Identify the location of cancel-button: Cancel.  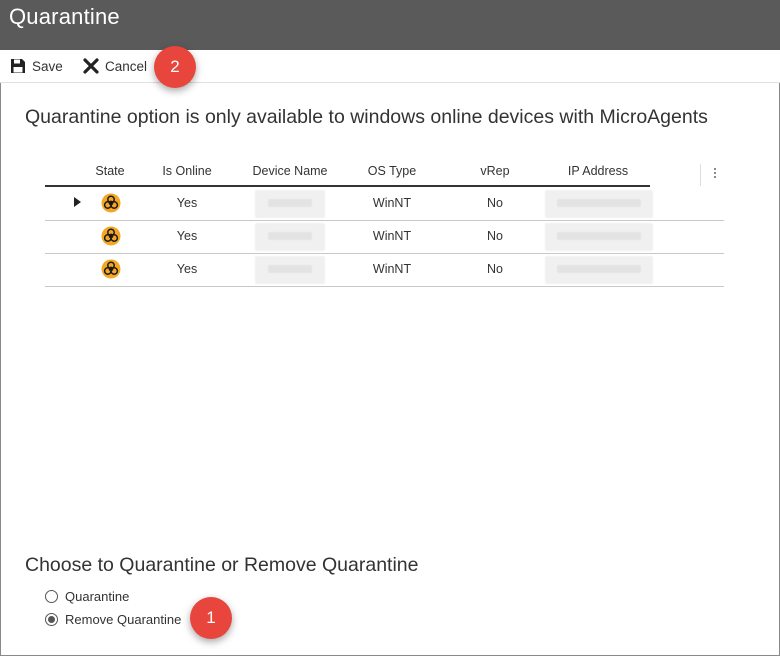
(115, 66).